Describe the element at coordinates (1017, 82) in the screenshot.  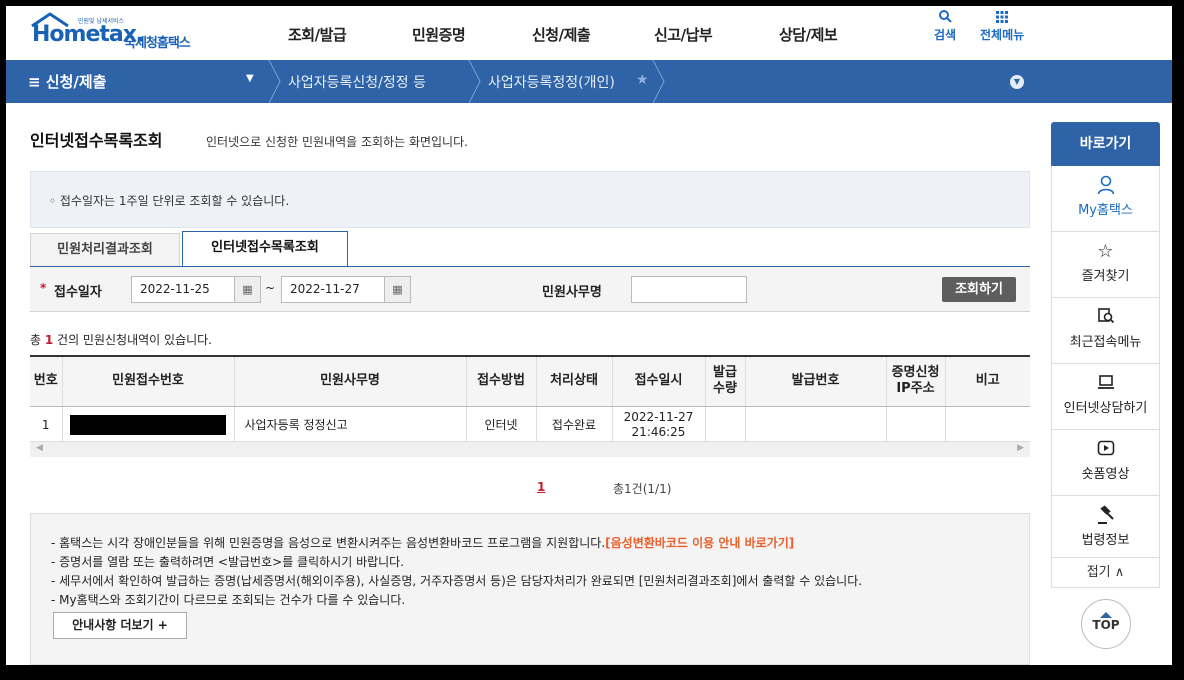
I see `chevron-down-circle-icon: ▼` at that location.